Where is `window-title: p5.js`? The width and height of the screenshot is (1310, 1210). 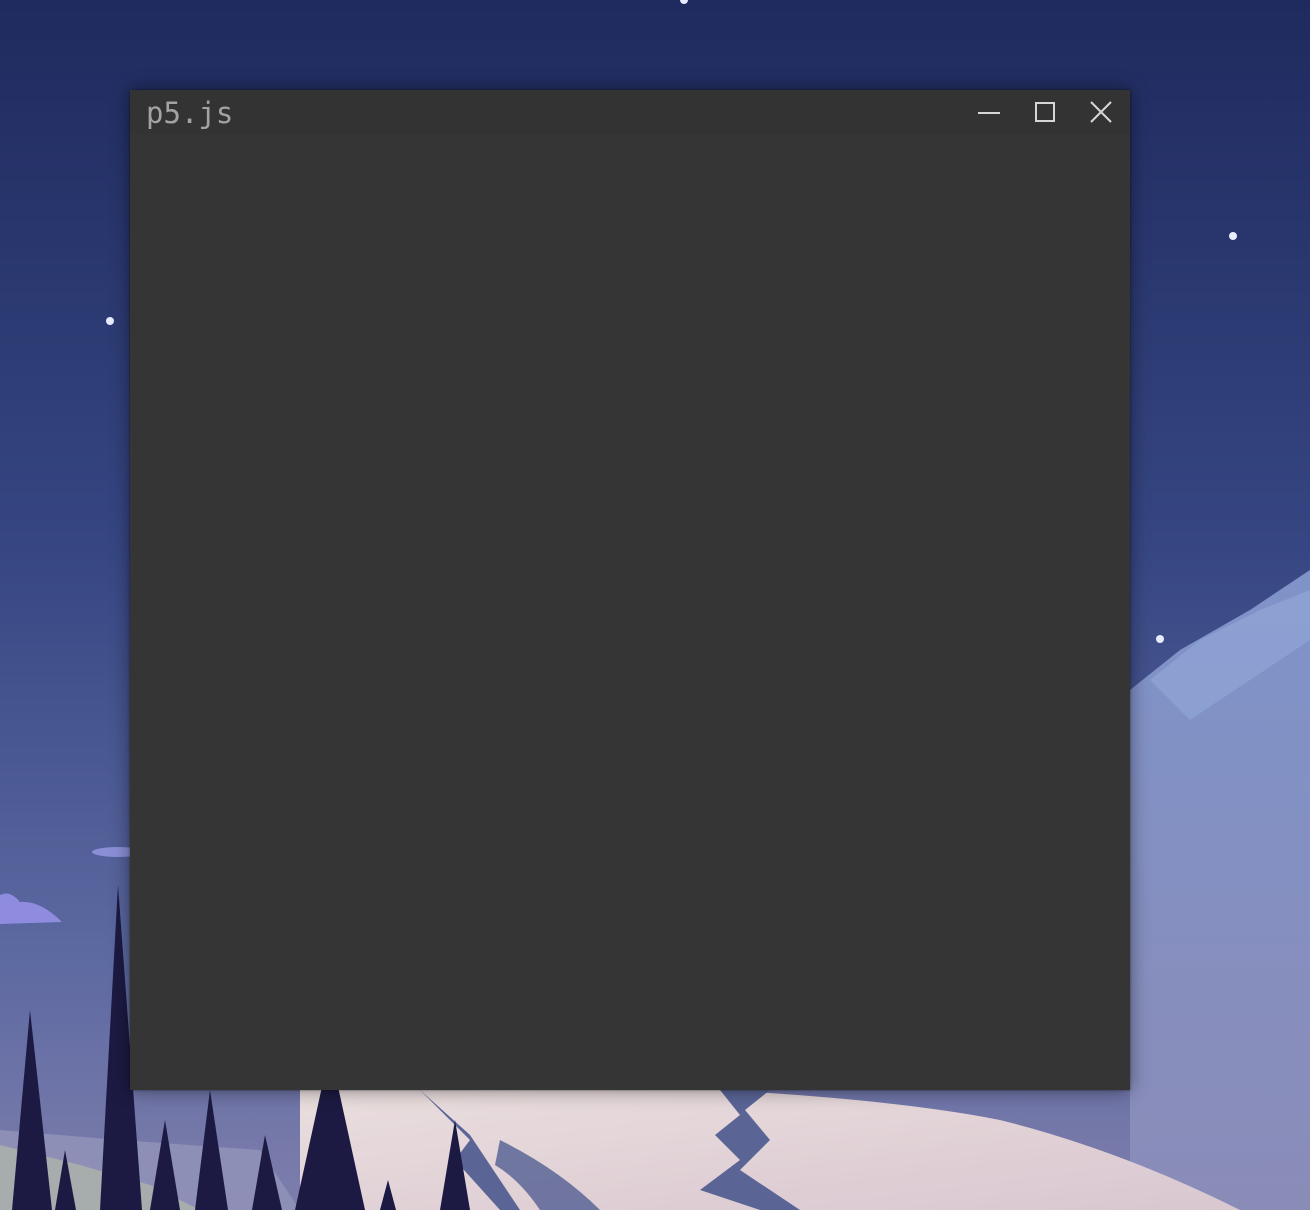
window-title: p5.js is located at coordinates (190, 113).